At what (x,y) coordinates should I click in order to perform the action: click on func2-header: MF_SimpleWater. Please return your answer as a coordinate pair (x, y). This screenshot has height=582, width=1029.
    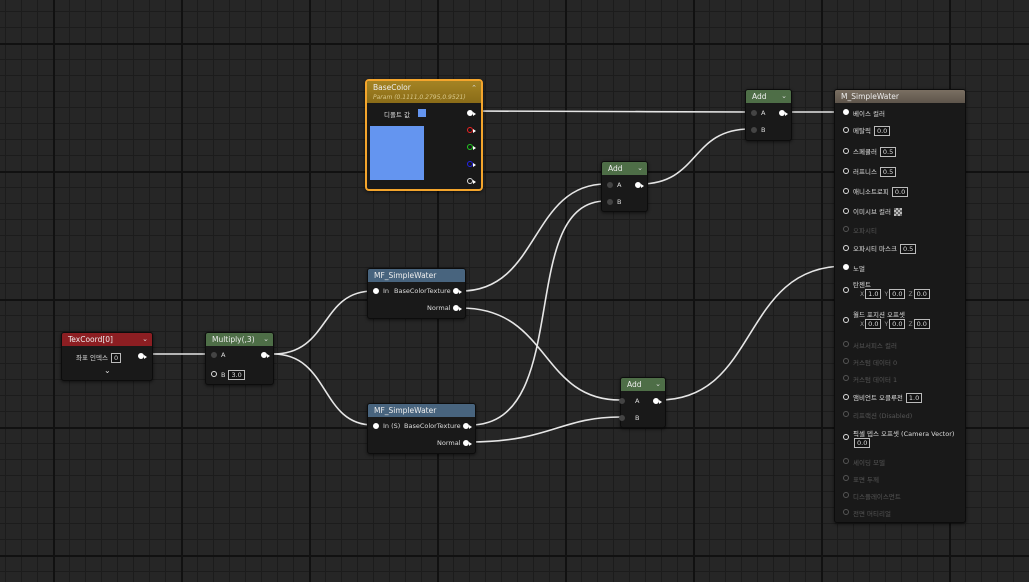
    Looking at the image, I should click on (421, 410).